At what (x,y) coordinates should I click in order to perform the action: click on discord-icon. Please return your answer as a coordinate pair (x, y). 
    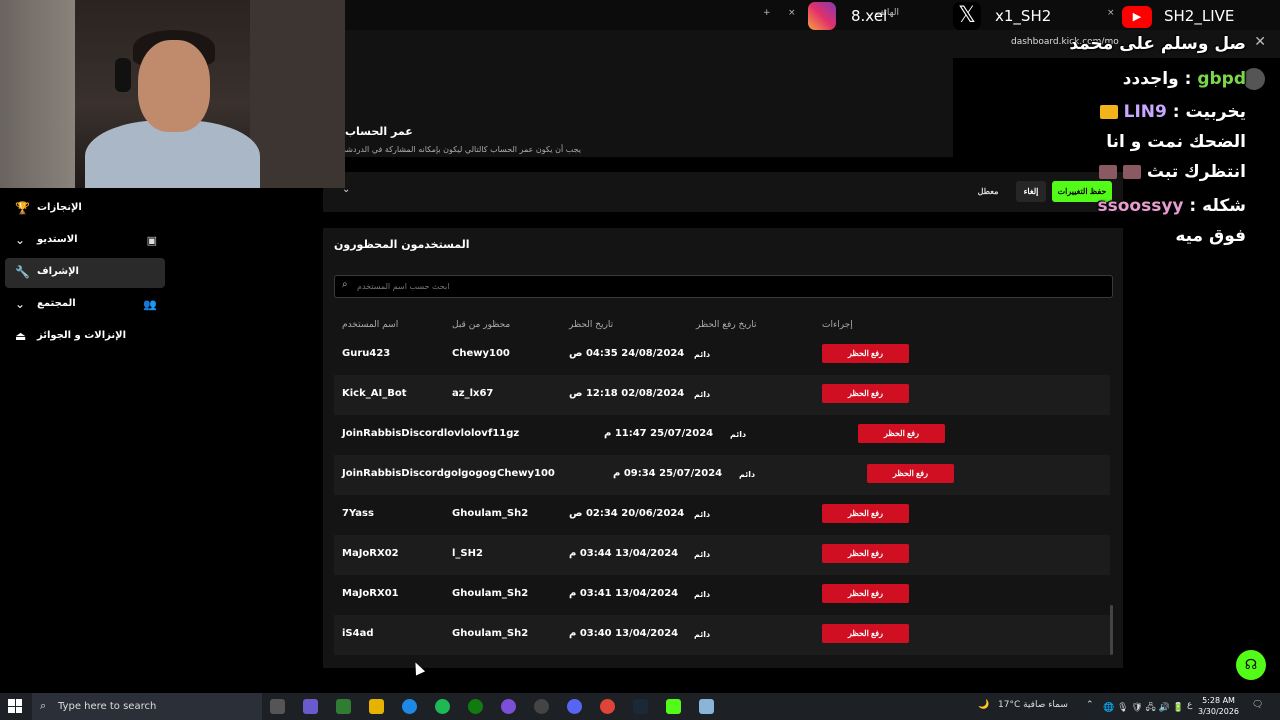
    Looking at the image, I should click on (574, 706).